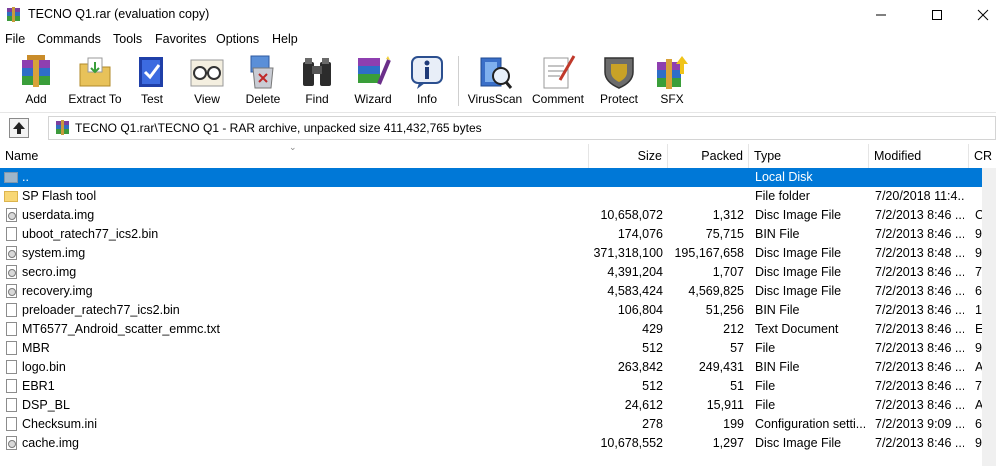 The width and height of the screenshot is (996, 466). What do you see at coordinates (737, 348) in the screenshot?
I see `file-packed-size: 57` at bounding box center [737, 348].